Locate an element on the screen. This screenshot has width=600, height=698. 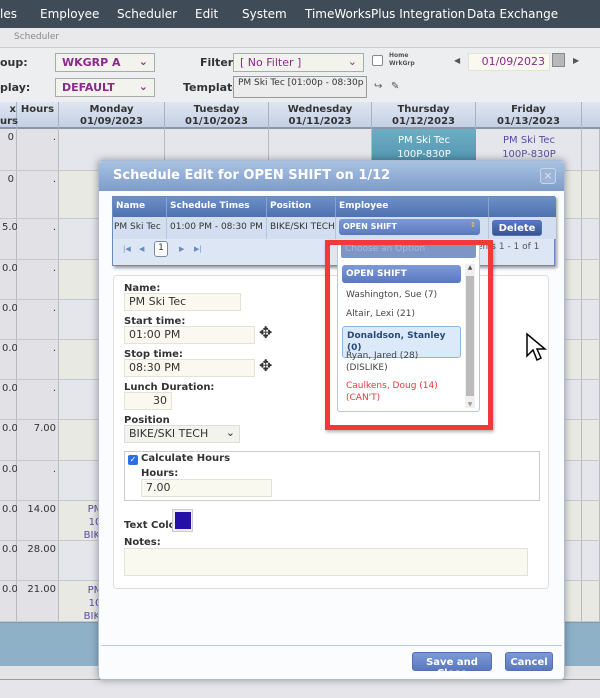
pager-last-icon: ▶| is located at coordinates (198, 249).